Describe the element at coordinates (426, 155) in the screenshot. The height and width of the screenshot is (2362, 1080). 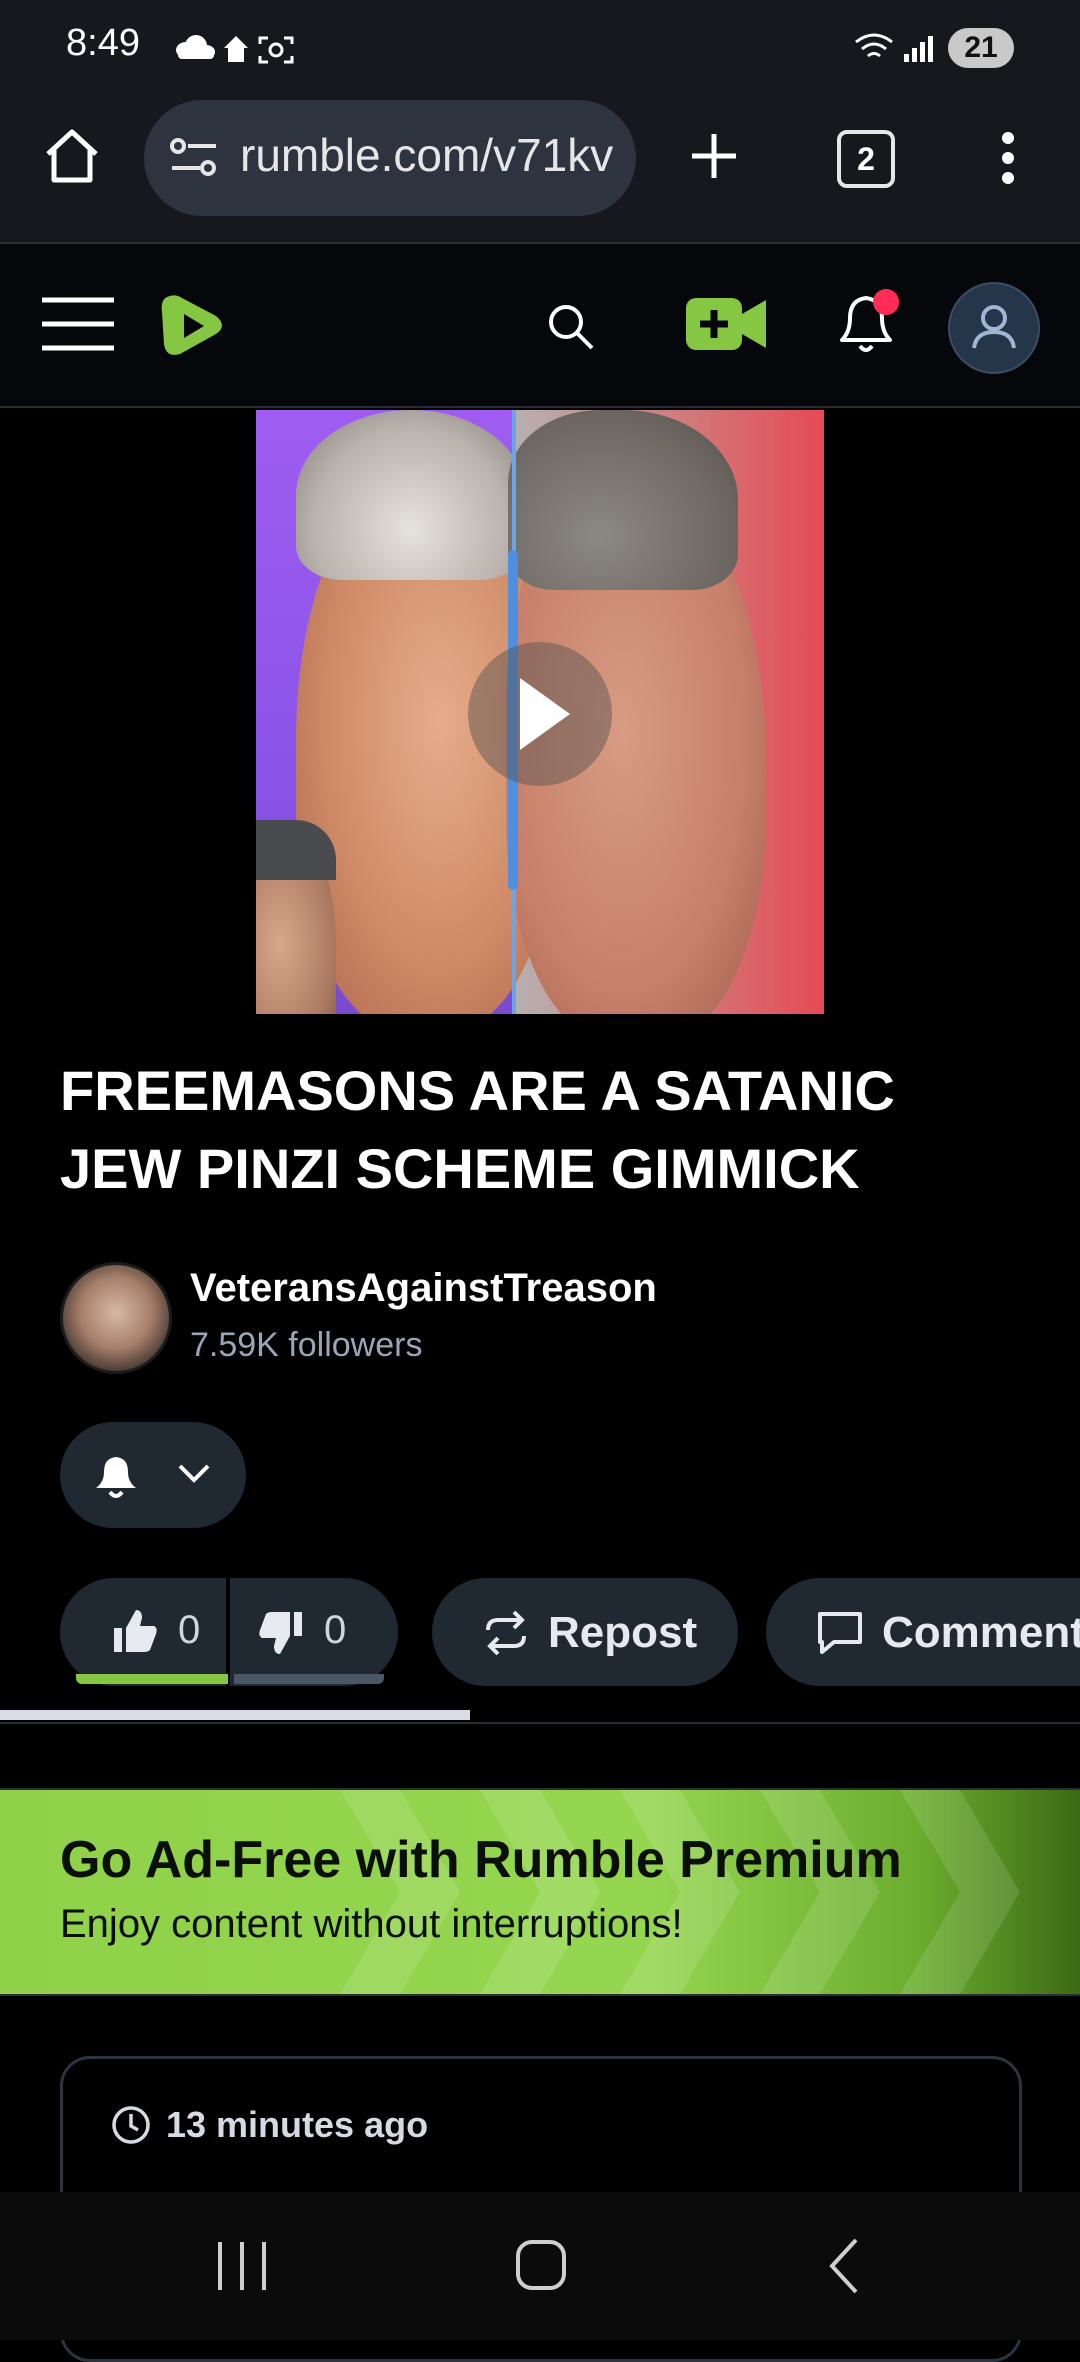
I see `url-text: rumble.com/v71kv` at that location.